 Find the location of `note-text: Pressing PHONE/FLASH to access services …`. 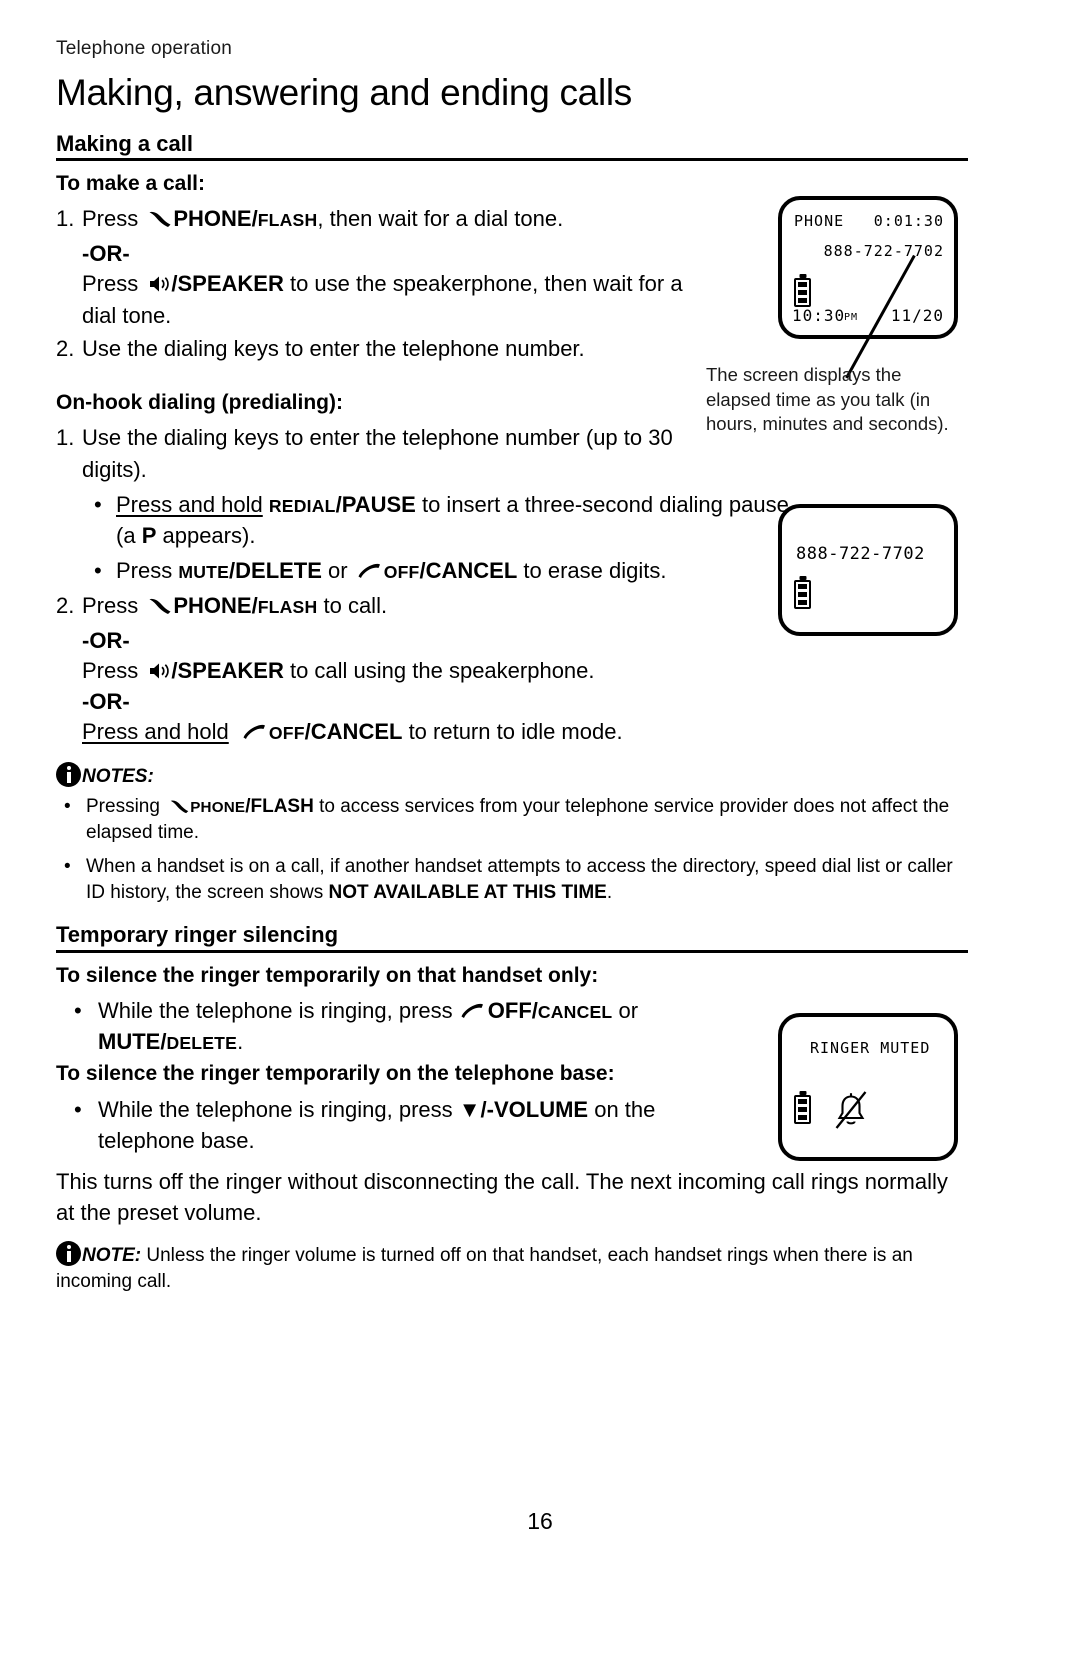

note-text: Pressing PHONE/FLASH to access services … is located at coordinates (527, 820).